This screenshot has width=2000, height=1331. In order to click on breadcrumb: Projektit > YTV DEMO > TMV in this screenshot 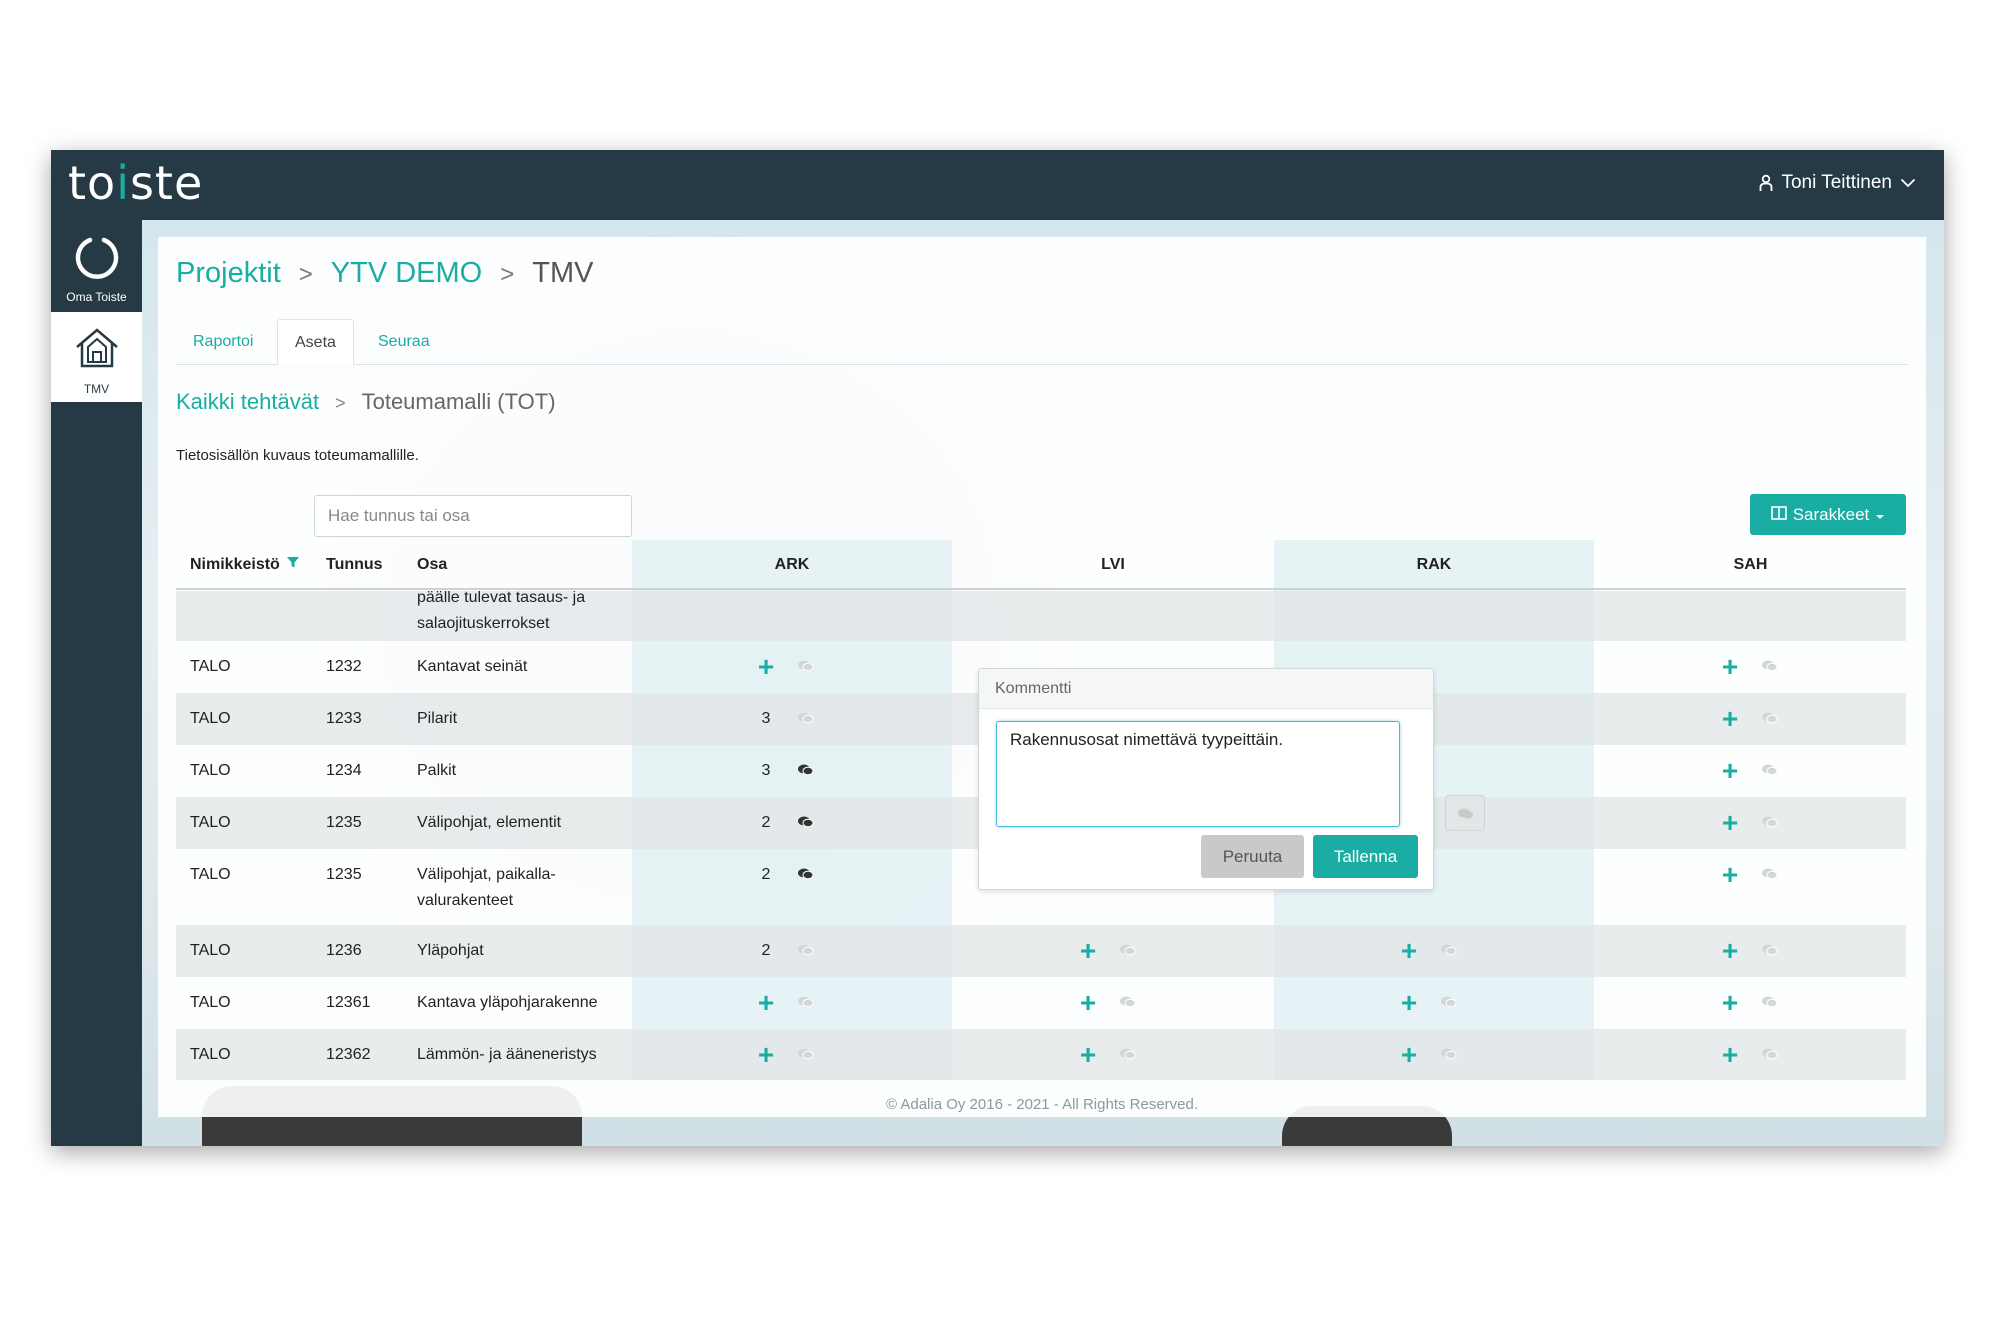, I will do `click(384, 273)`.